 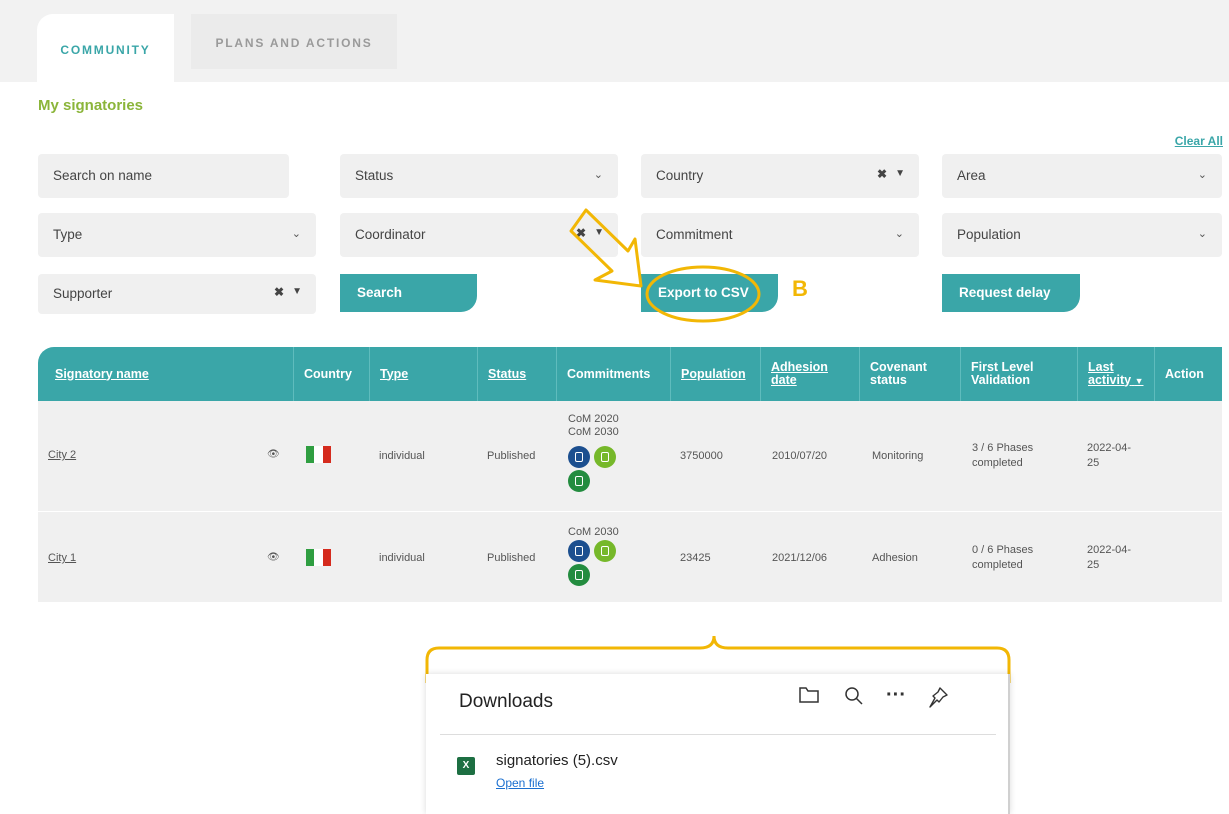 What do you see at coordinates (1188, 374) in the screenshot?
I see `header-action: Action` at bounding box center [1188, 374].